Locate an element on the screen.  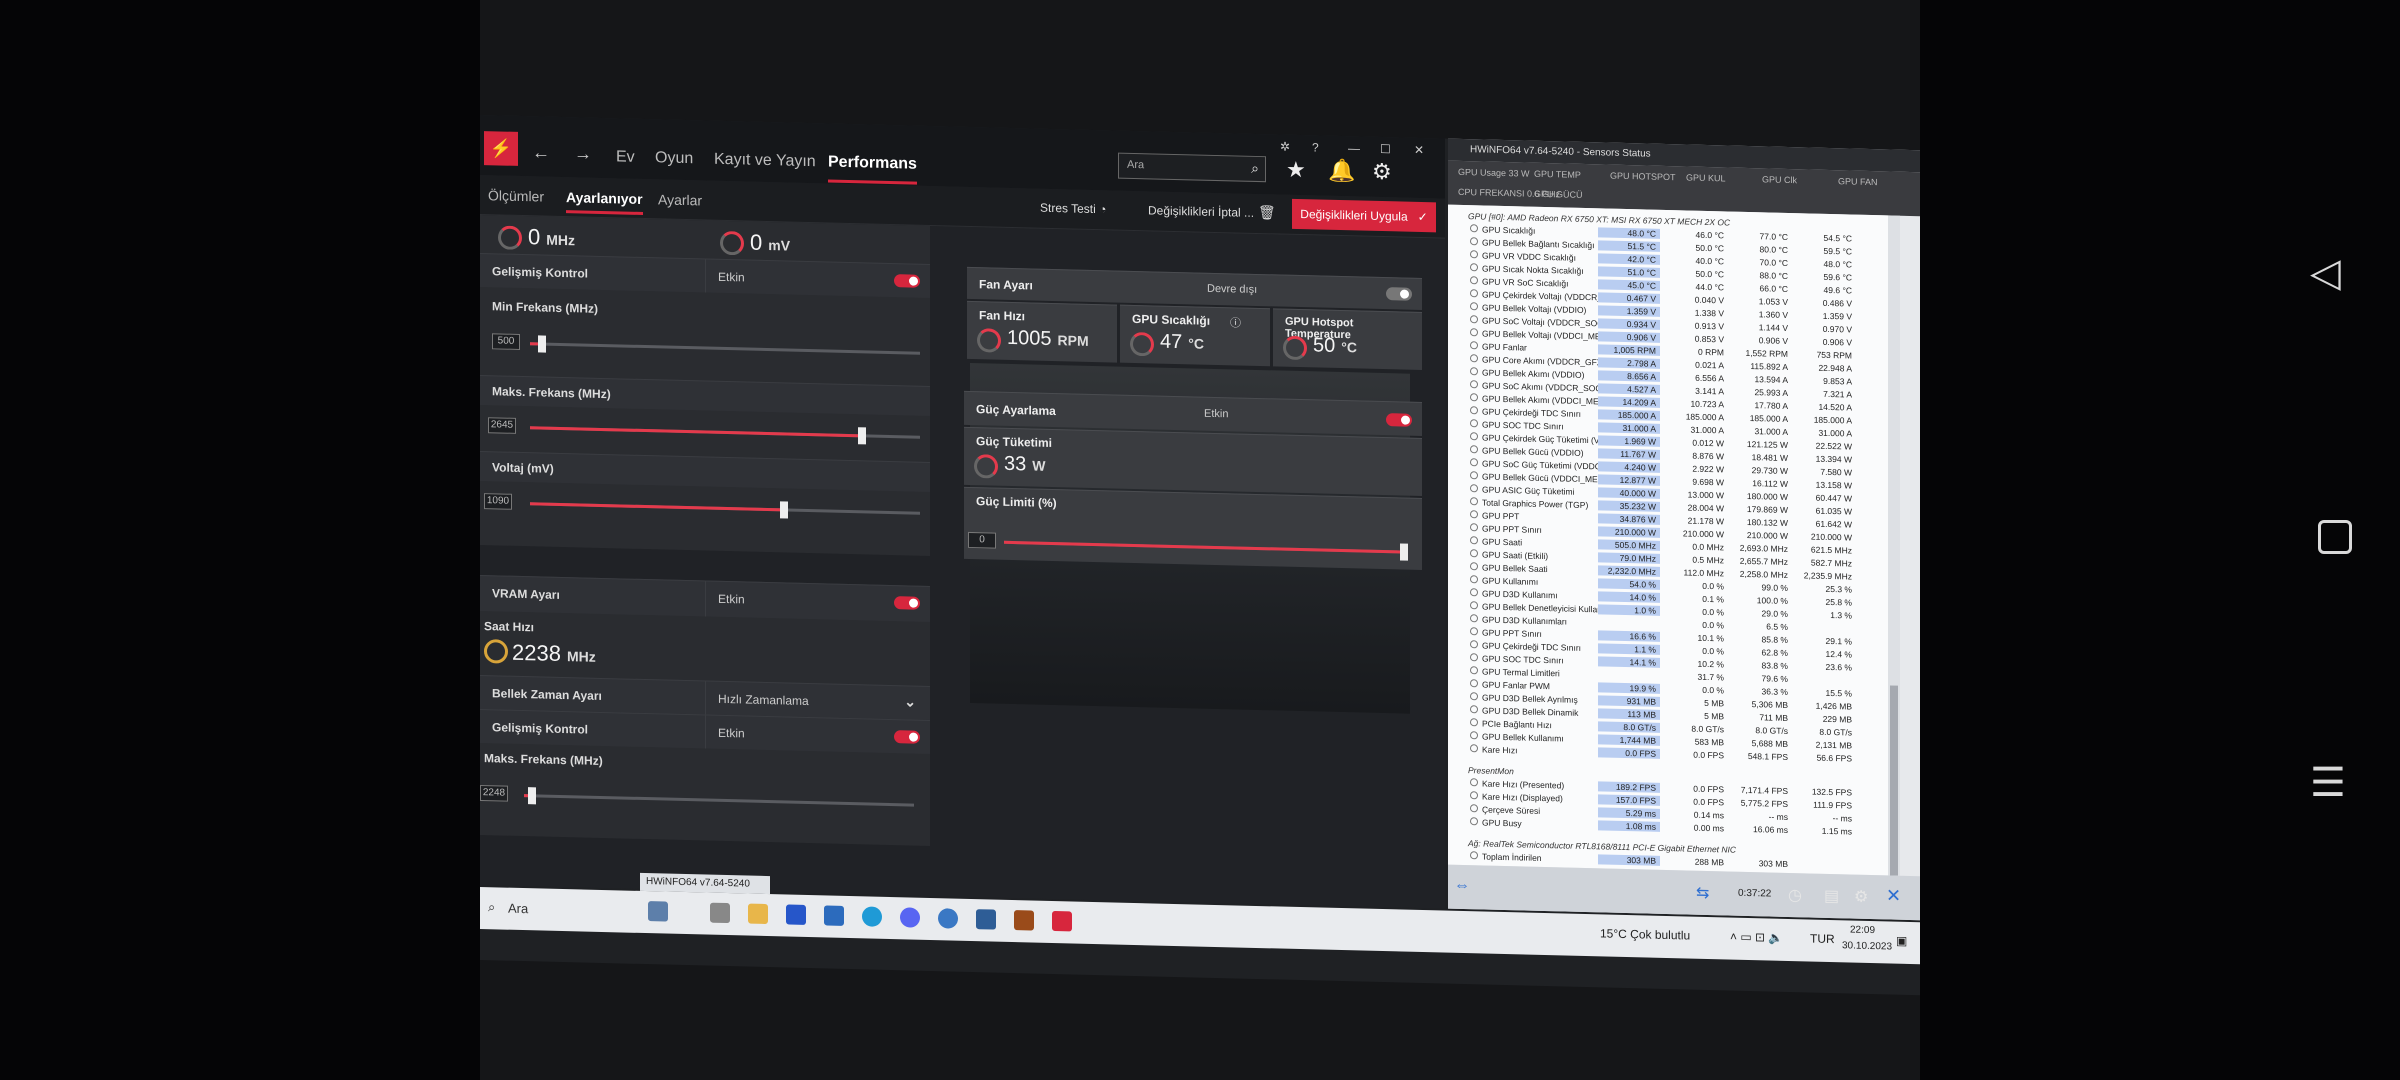
help-icon: ? is located at coordinates (1315, 147).